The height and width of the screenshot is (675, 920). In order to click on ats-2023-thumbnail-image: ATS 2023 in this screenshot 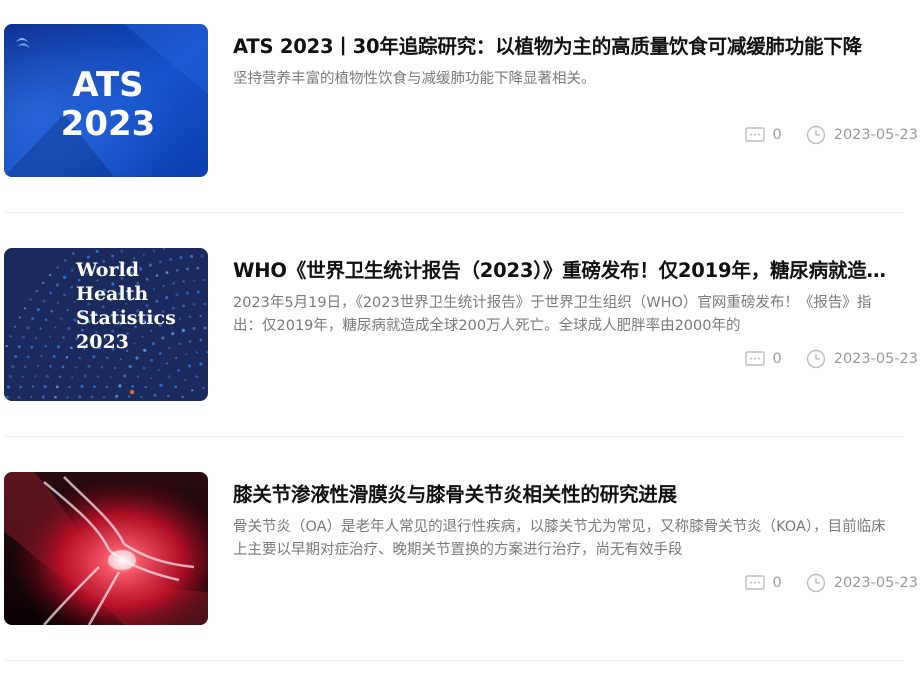, I will do `click(106, 100)`.